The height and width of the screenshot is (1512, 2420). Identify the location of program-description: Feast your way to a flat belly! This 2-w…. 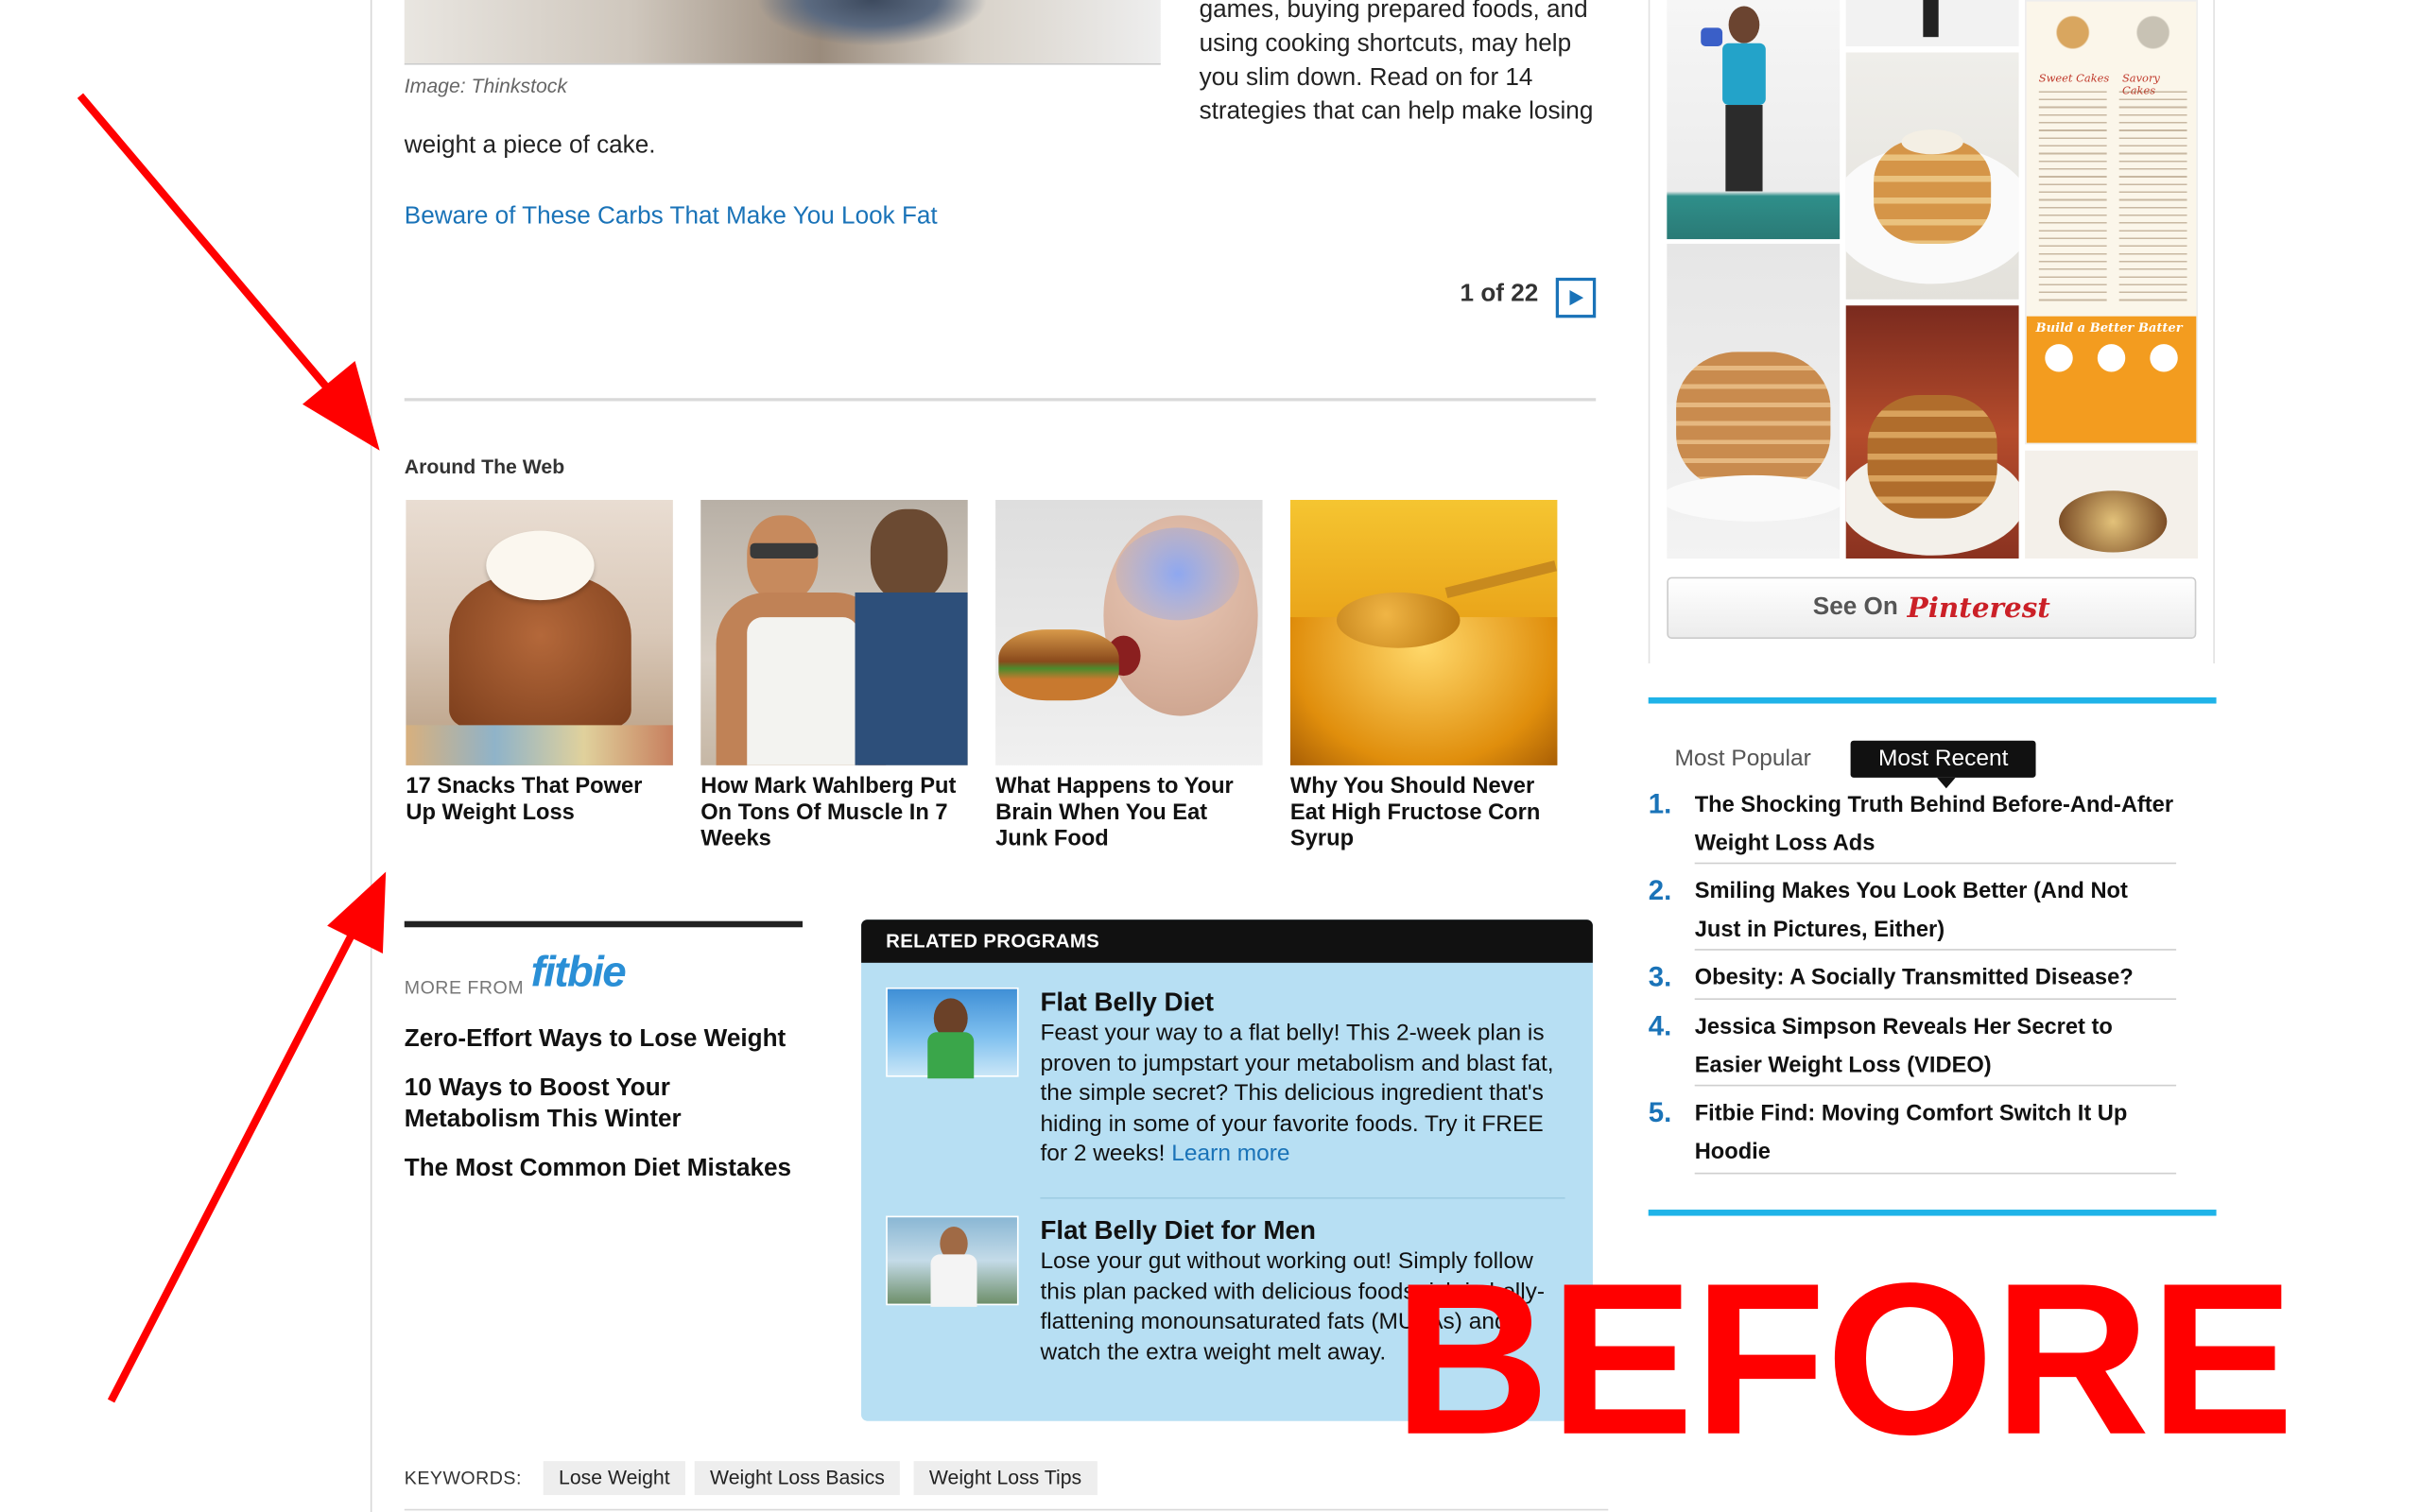
(1302, 1094).